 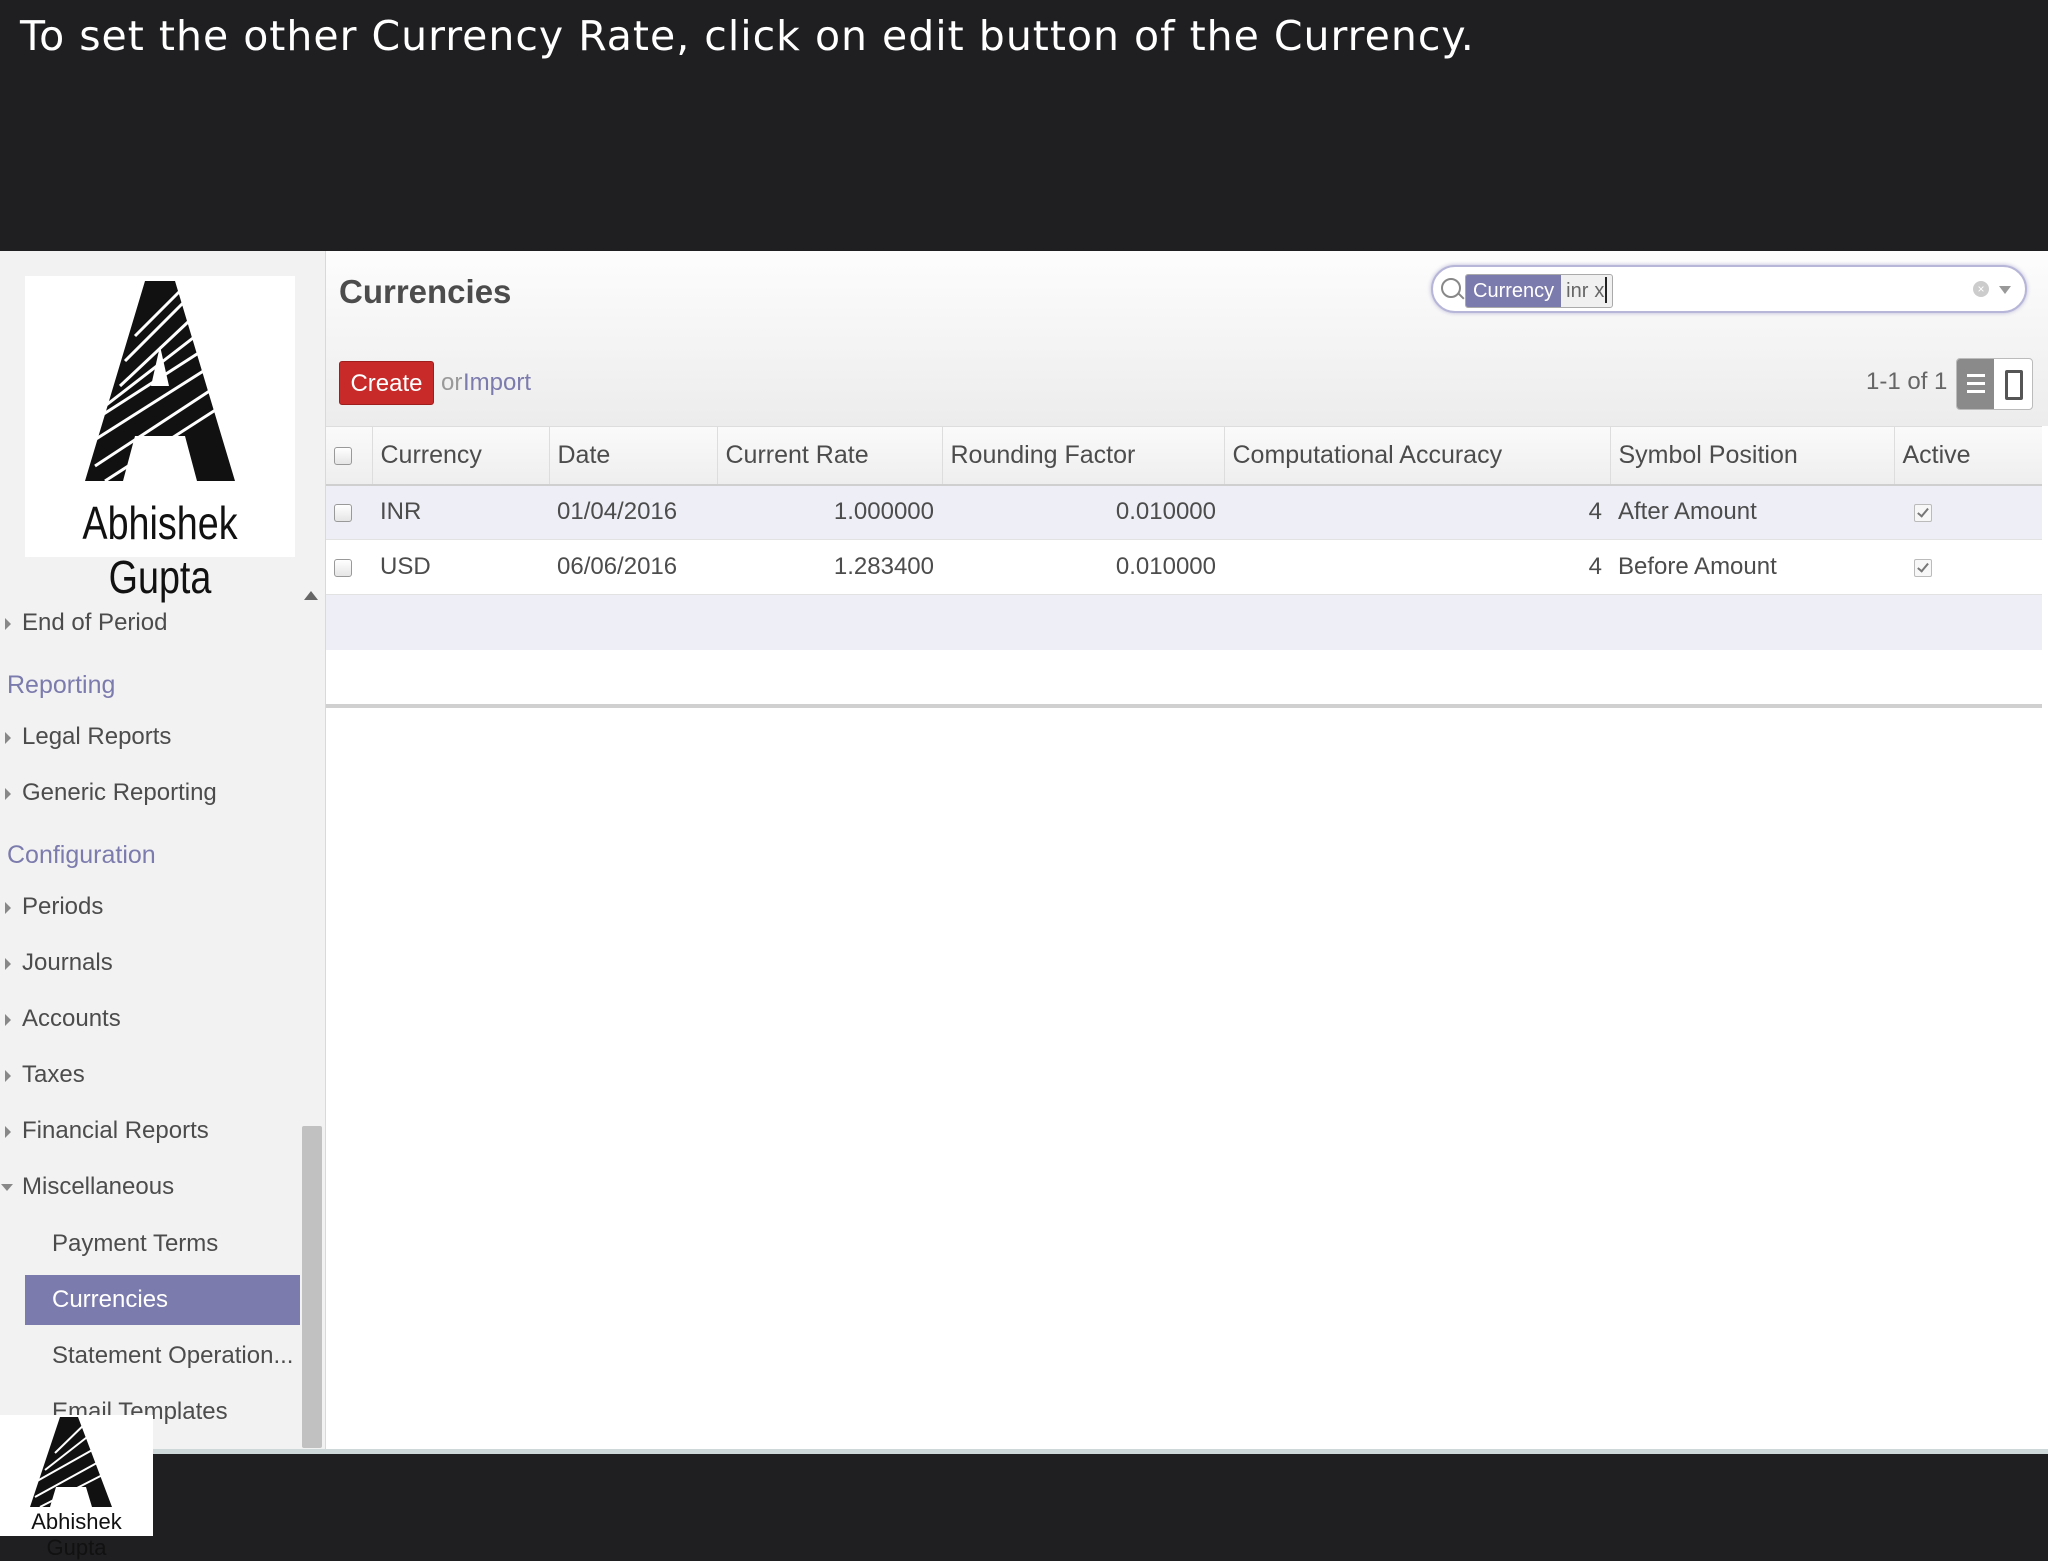 I want to click on sidebar-scrollbar, so click(x=312, y=1287).